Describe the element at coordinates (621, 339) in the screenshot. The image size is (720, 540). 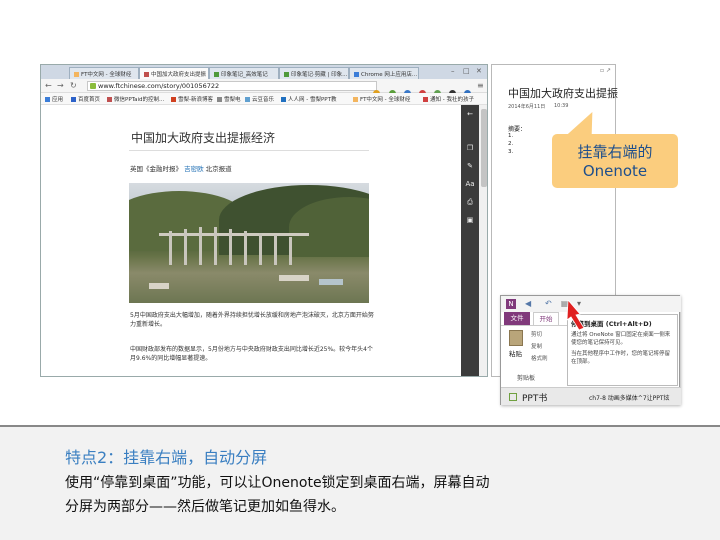
I see `tooltip-body: 通过将 OneNote 窗口固定在桌面一侧来使您的笔记保持可见。` at that location.